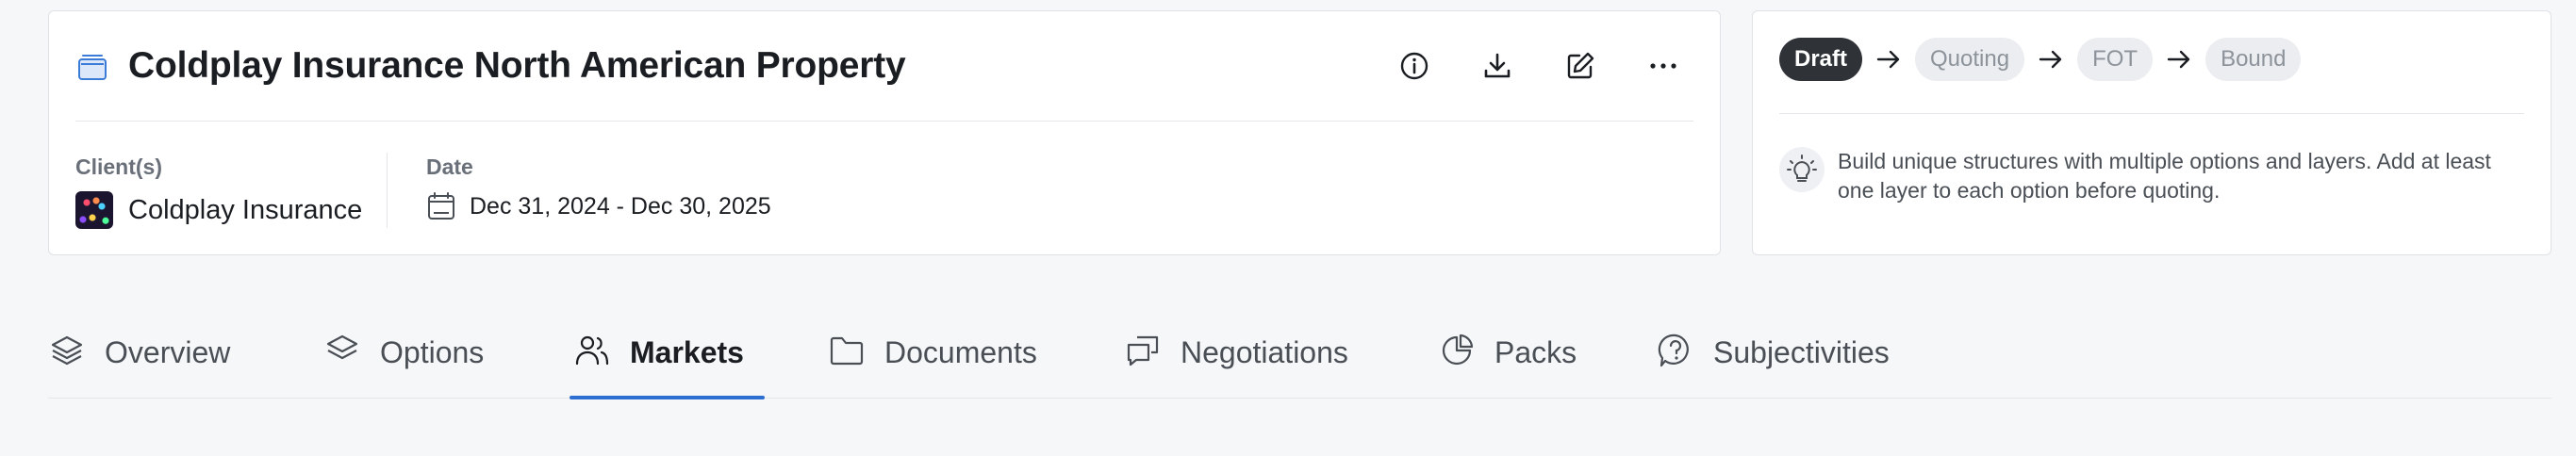 The width and height of the screenshot is (2576, 456). Describe the element at coordinates (432, 352) in the screenshot. I see `tab-label: Options` at that location.